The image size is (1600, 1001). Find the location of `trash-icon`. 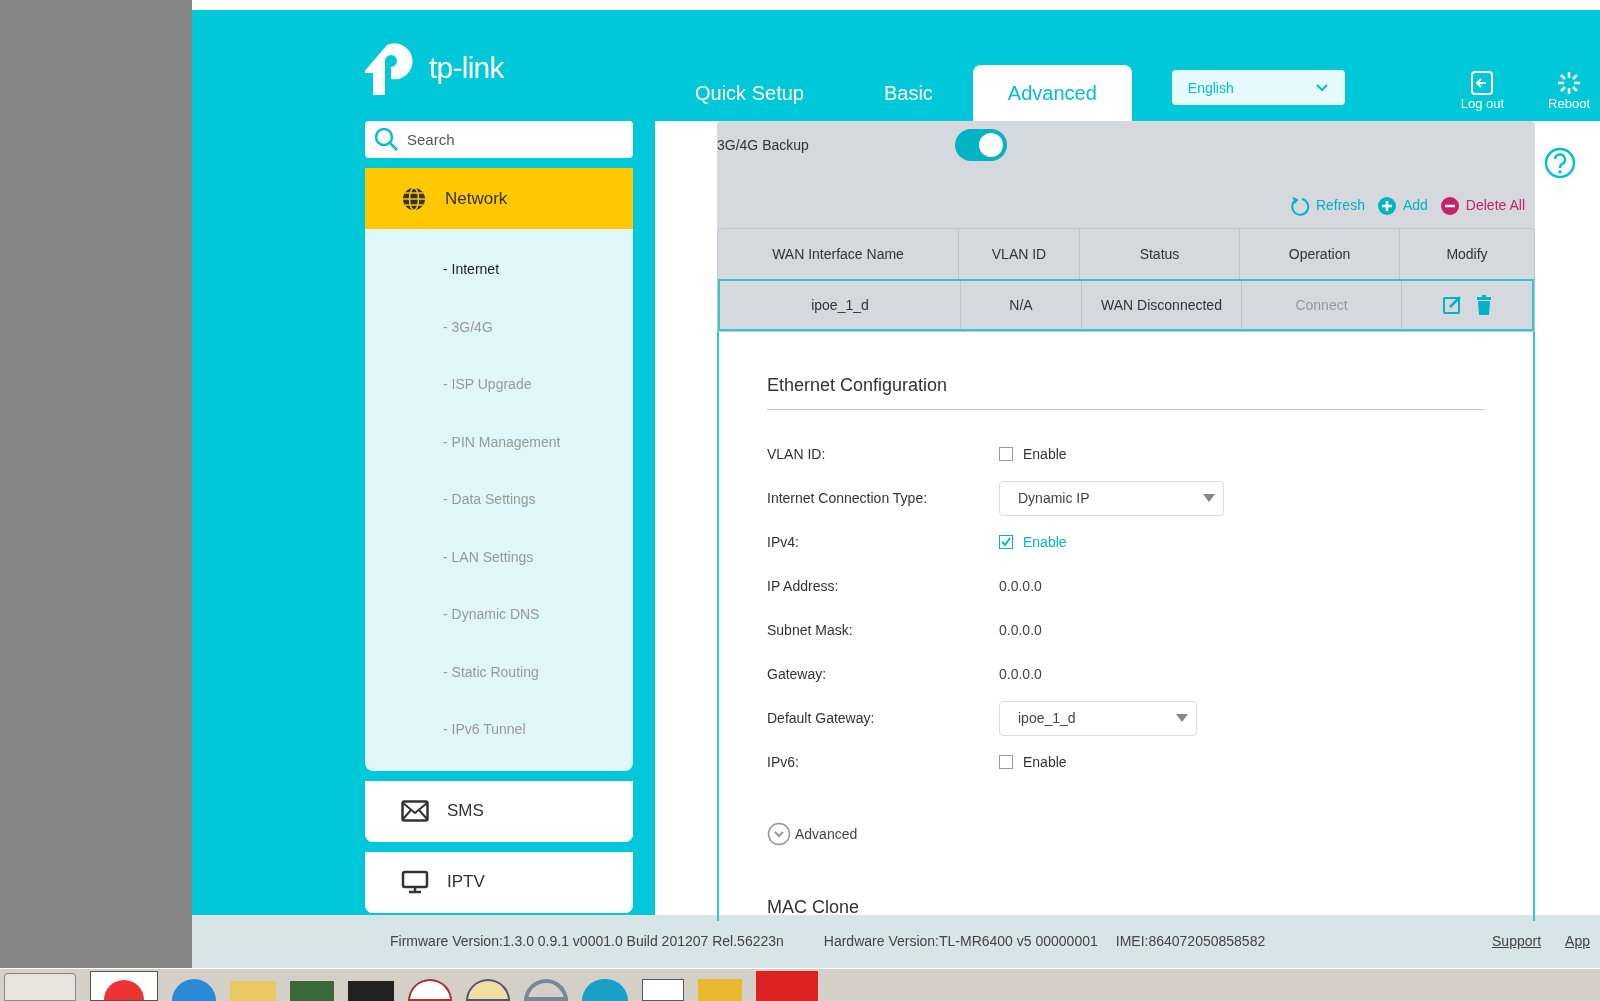

trash-icon is located at coordinates (1484, 305).